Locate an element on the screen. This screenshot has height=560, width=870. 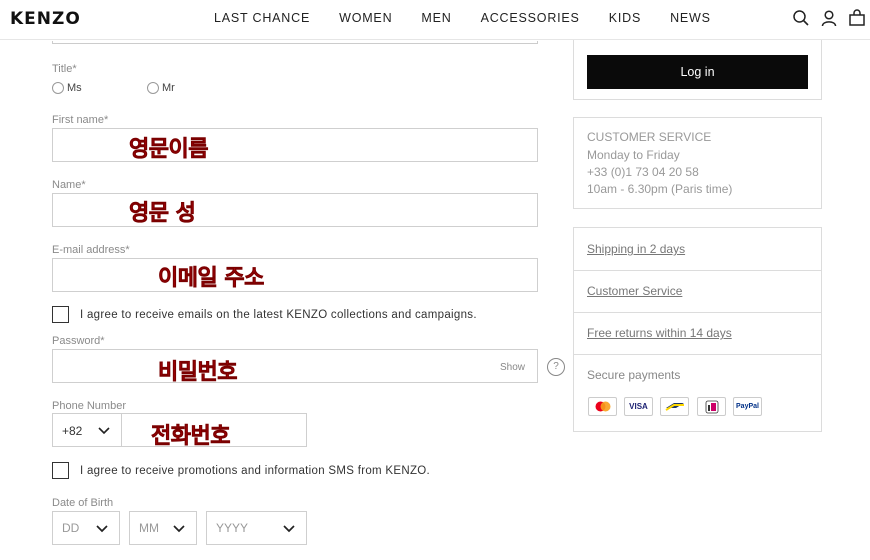
title-label: Title* is located at coordinates (64, 69).